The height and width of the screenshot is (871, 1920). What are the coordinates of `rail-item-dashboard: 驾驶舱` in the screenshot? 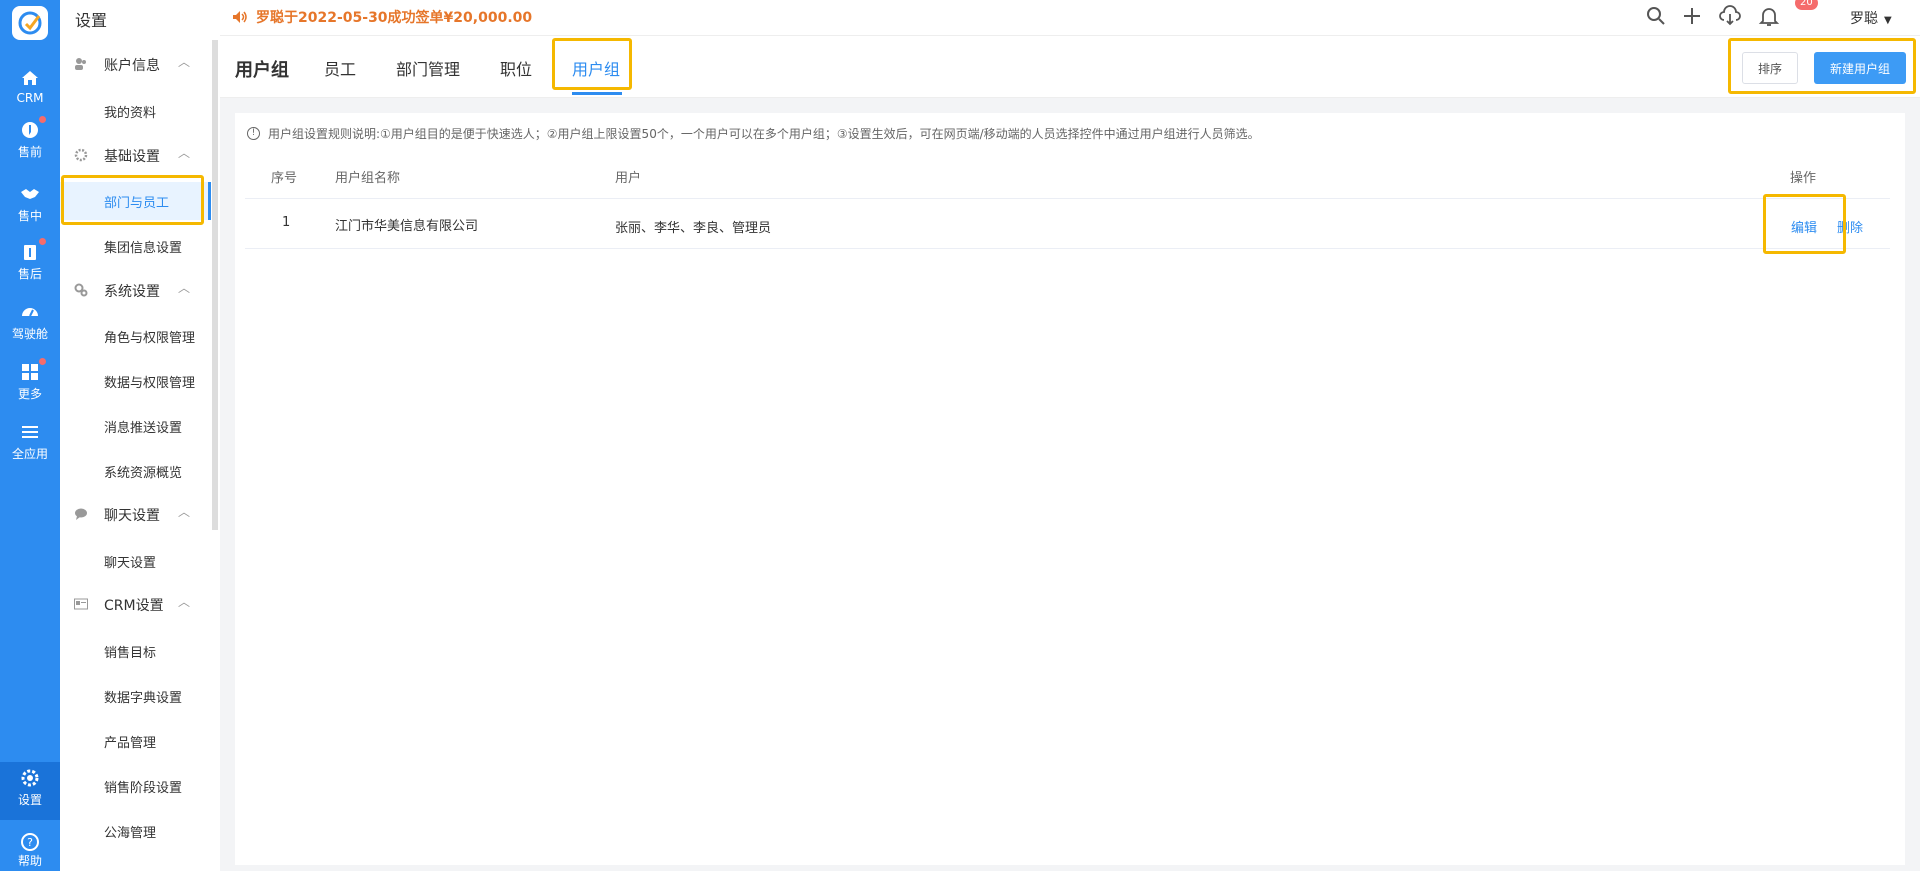 It's located at (30, 325).